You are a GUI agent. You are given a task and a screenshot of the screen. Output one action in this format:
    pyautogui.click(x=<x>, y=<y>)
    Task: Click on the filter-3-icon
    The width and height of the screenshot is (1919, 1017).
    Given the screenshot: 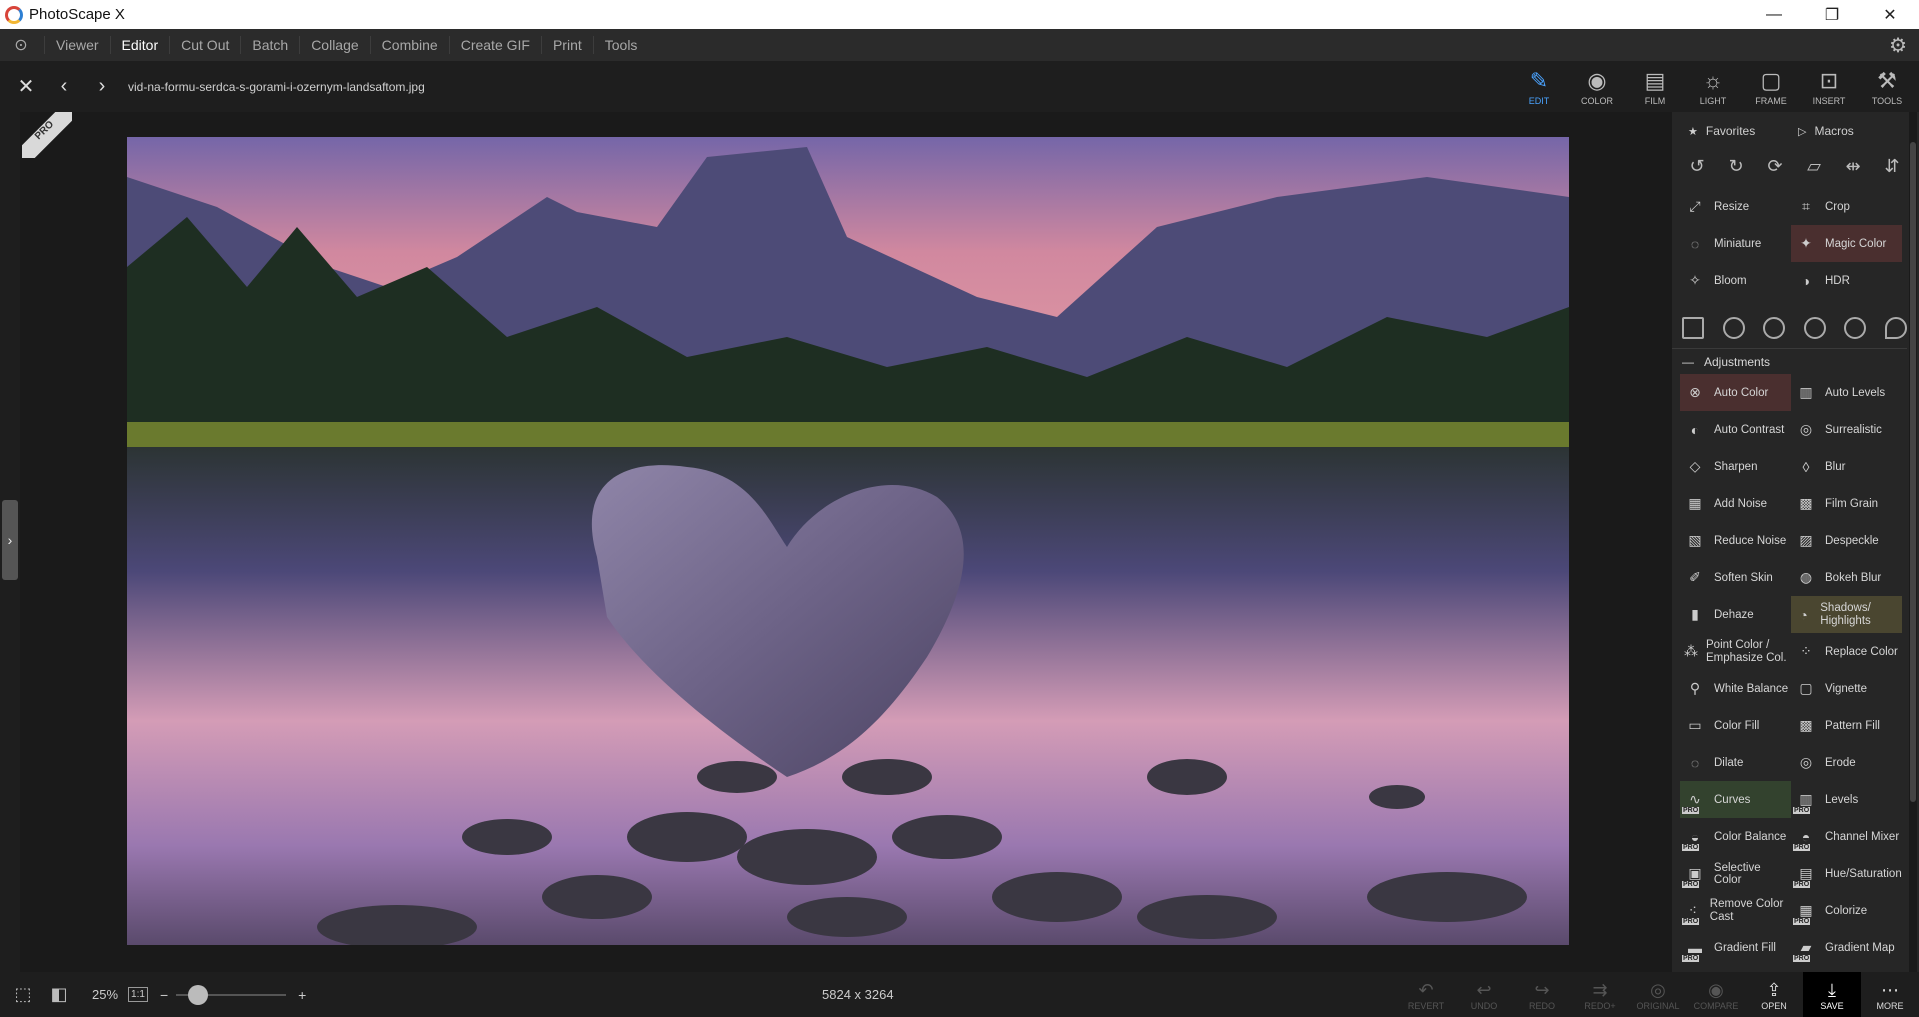 What is the action you would take?
    pyautogui.click(x=1814, y=328)
    